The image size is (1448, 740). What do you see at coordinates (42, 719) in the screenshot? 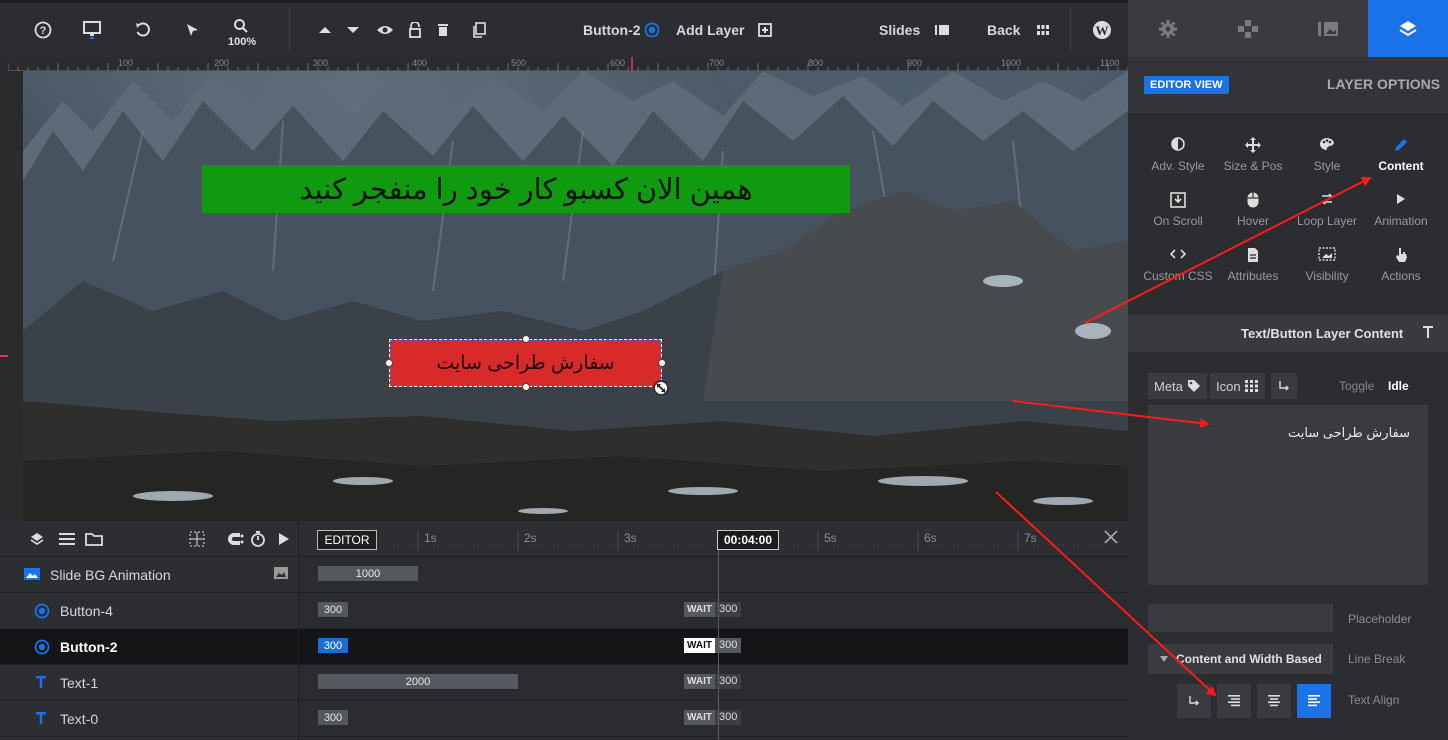
I see `text-layer-icon` at bounding box center [42, 719].